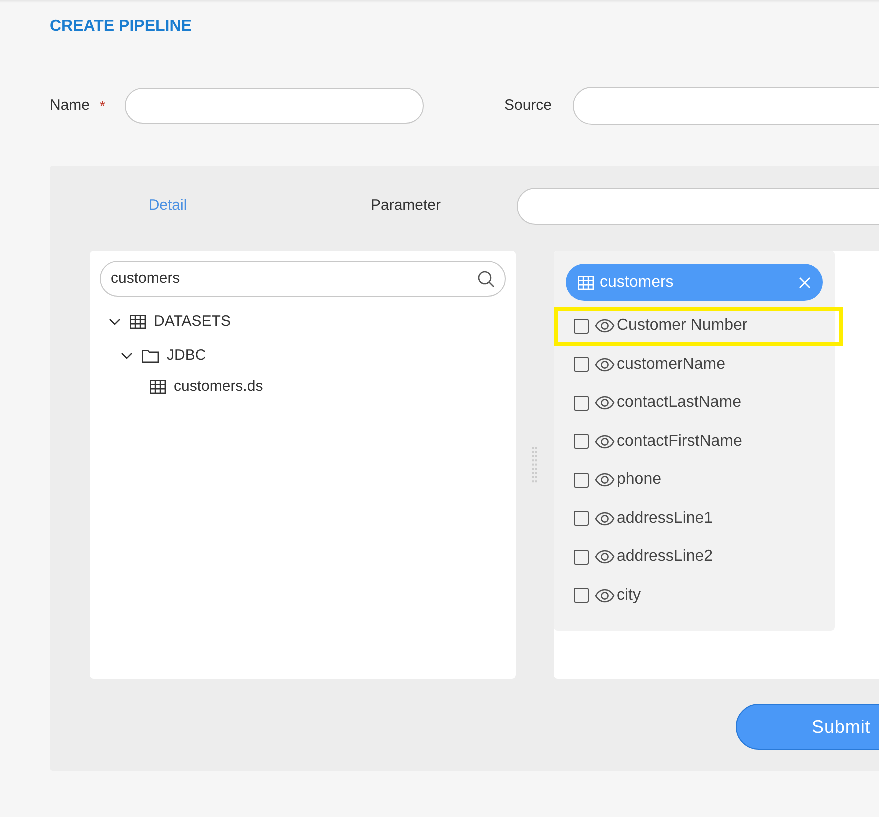 This screenshot has height=817, width=879. Describe the element at coordinates (528, 106) in the screenshot. I see `source-label: Source` at that location.